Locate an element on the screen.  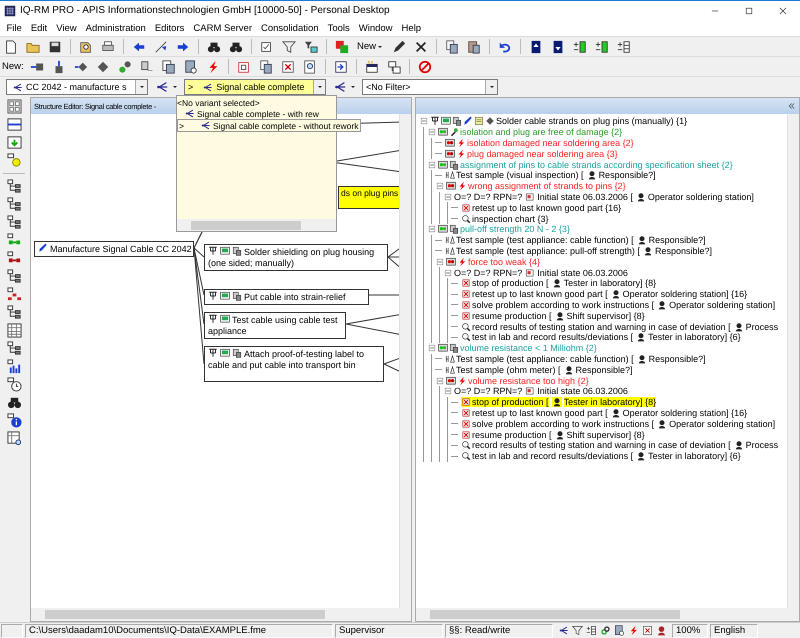
menu-item: Edit is located at coordinates (39, 28).